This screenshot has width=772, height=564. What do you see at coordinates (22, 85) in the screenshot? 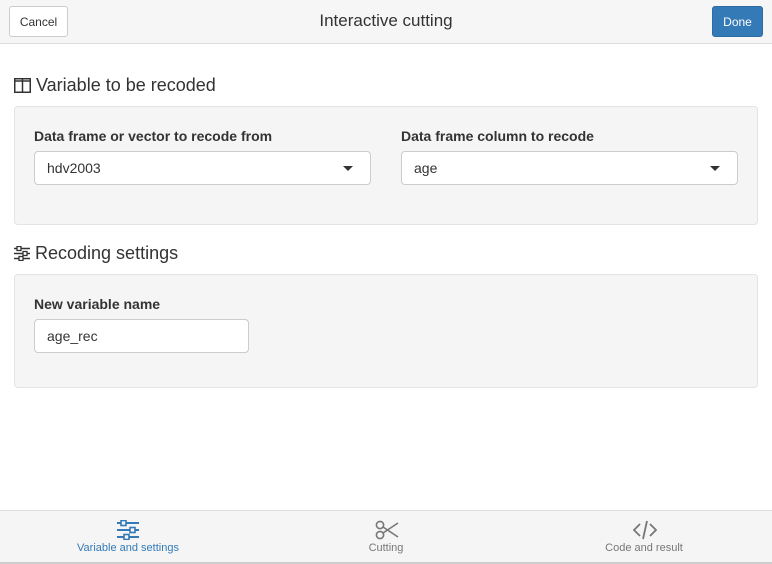
I see `columns-icon` at bounding box center [22, 85].